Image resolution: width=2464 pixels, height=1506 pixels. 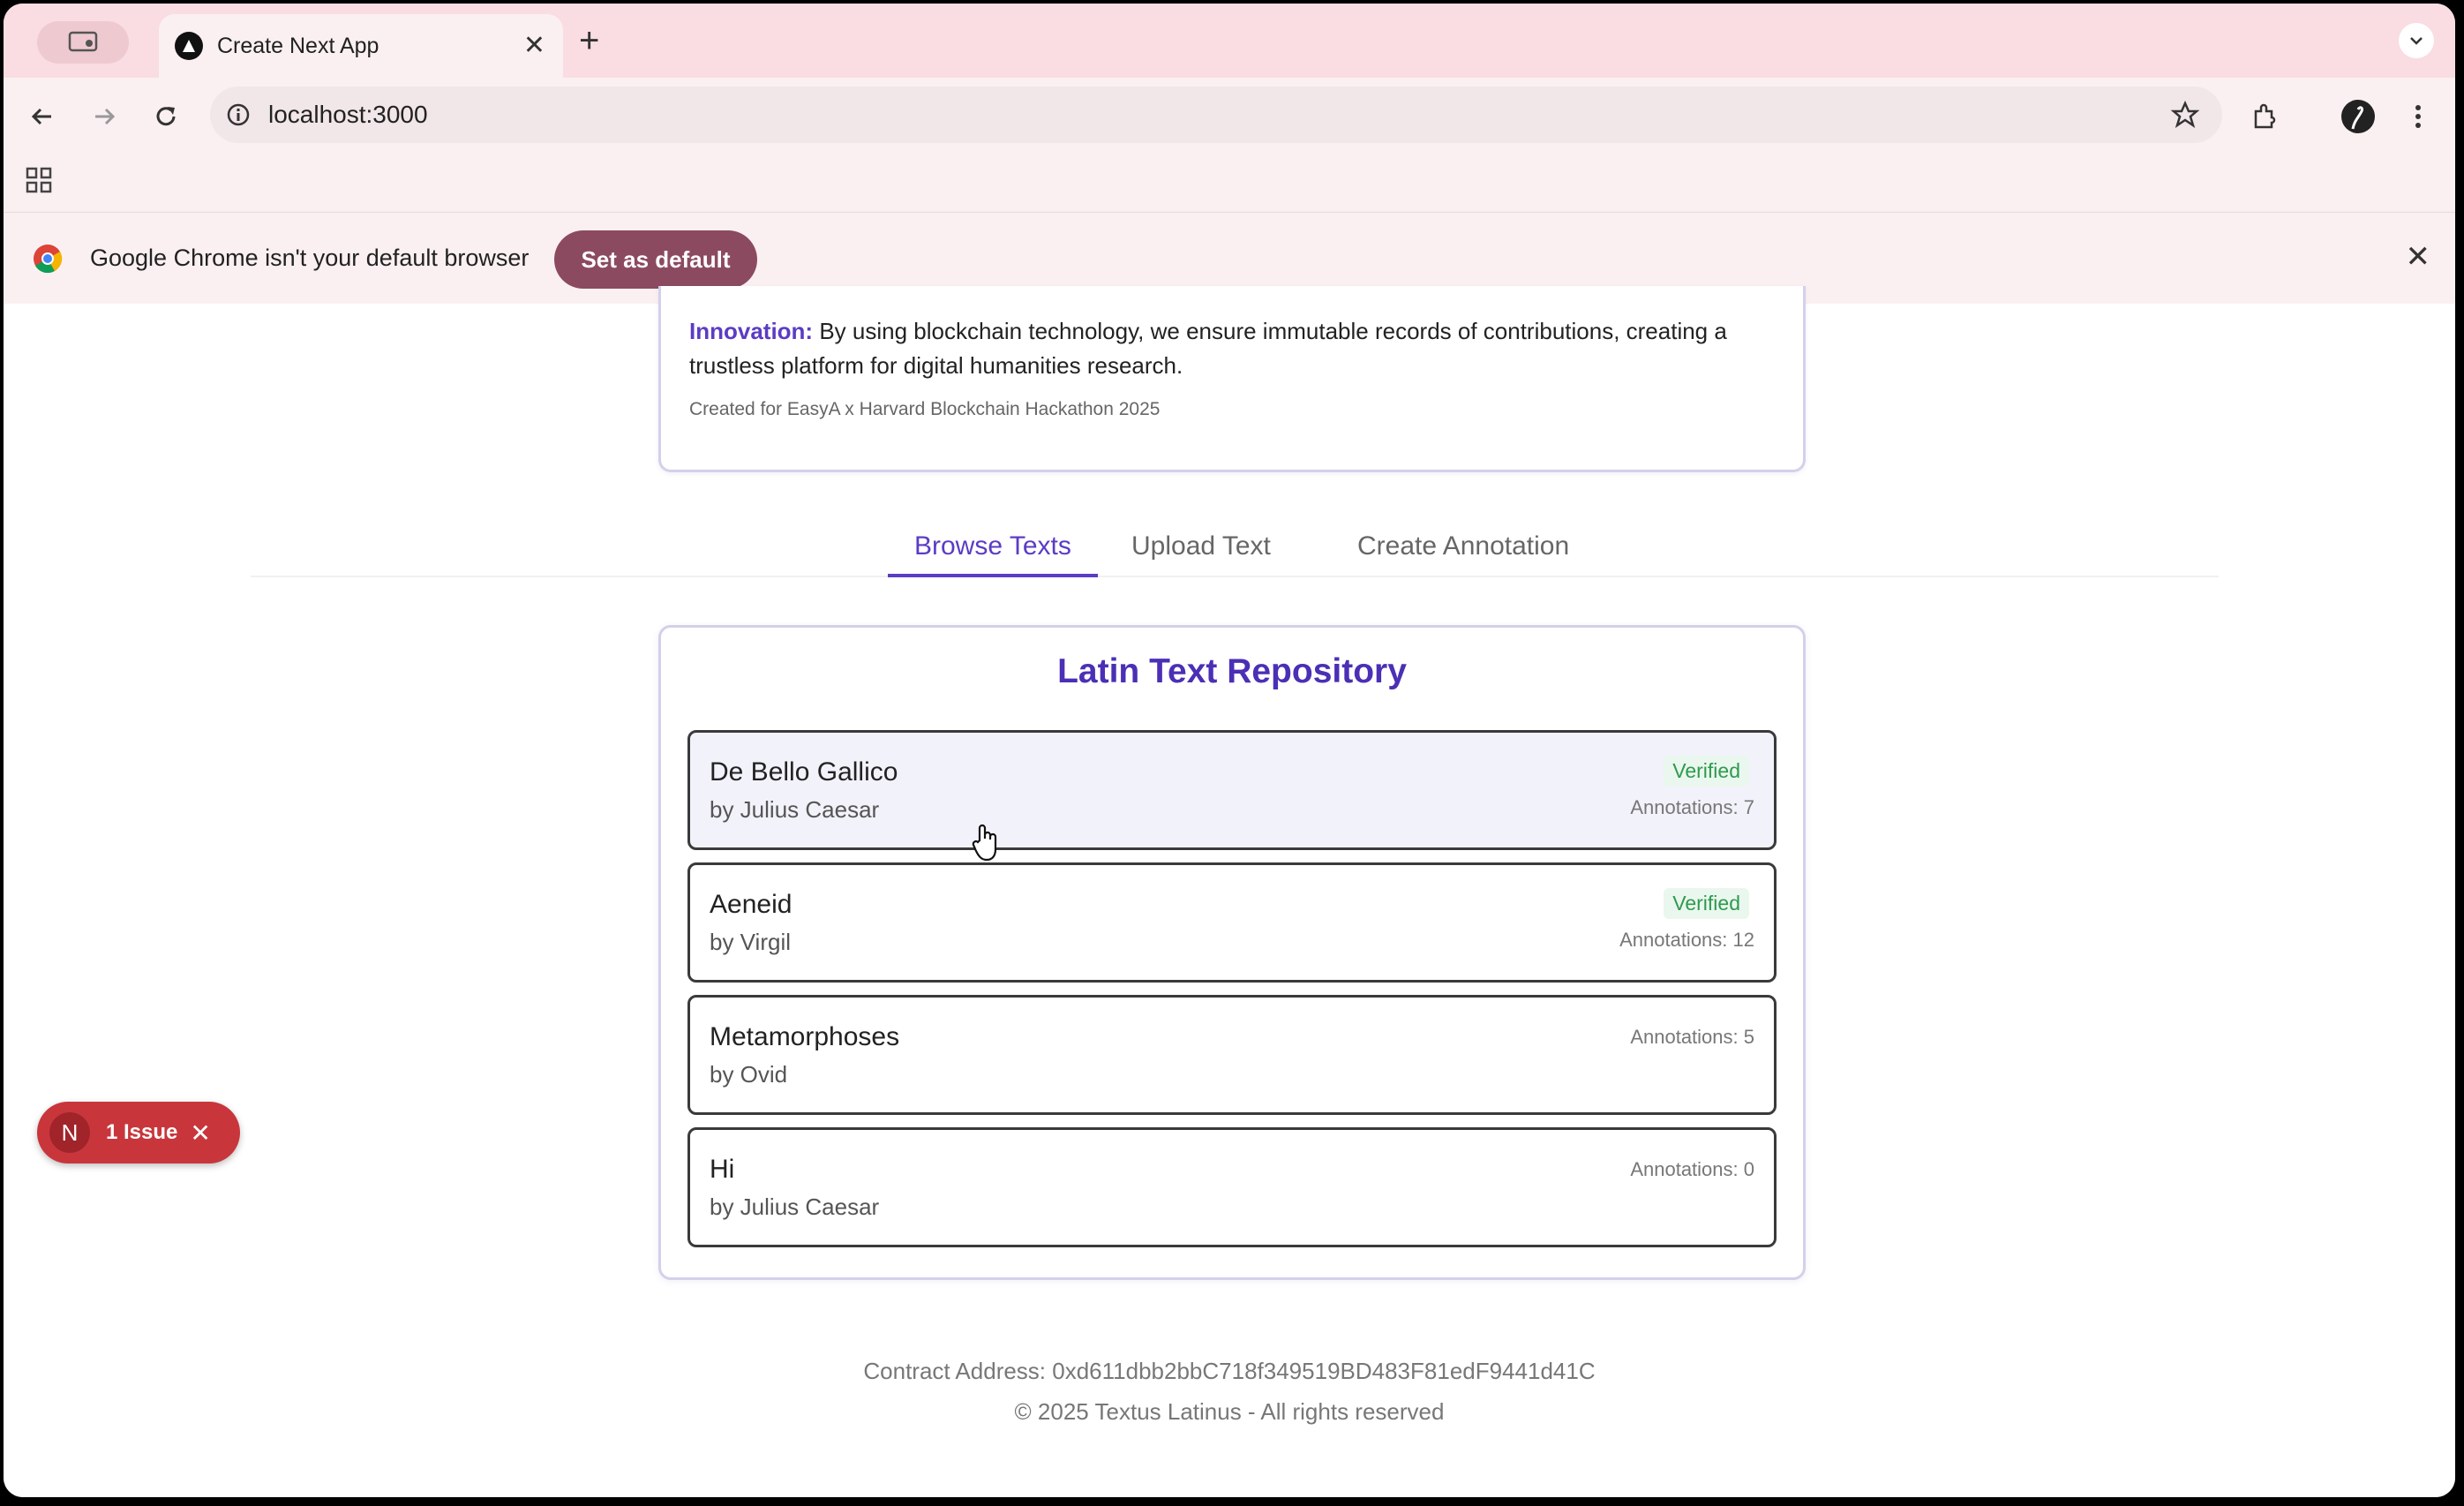 I want to click on text-list-item: Hi by Julius Caesar Annotations: 0, so click(x=1232, y=1187).